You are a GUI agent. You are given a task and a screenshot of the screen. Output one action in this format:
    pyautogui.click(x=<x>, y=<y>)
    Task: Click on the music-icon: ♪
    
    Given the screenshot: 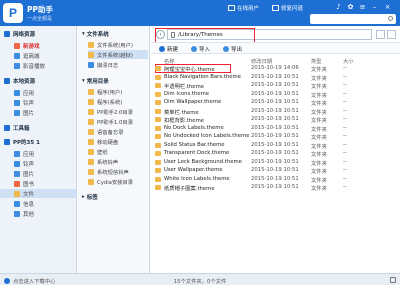 What is the action you would take?
    pyautogui.click(x=338, y=7)
    